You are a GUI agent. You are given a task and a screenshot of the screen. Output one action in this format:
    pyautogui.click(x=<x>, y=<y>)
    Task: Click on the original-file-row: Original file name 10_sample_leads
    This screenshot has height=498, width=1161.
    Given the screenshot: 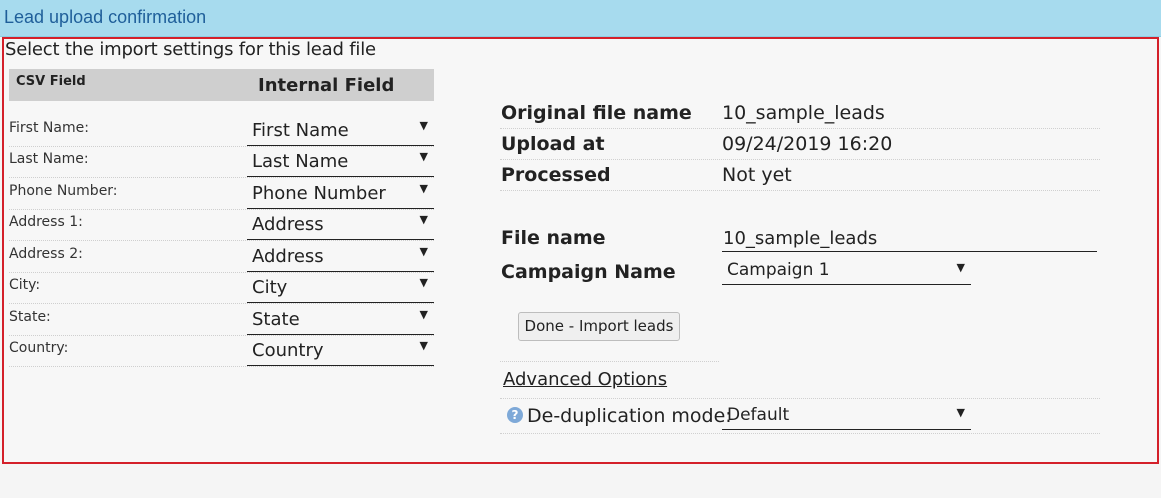 What is the action you would take?
    pyautogui.click(x=800, y=113)
    